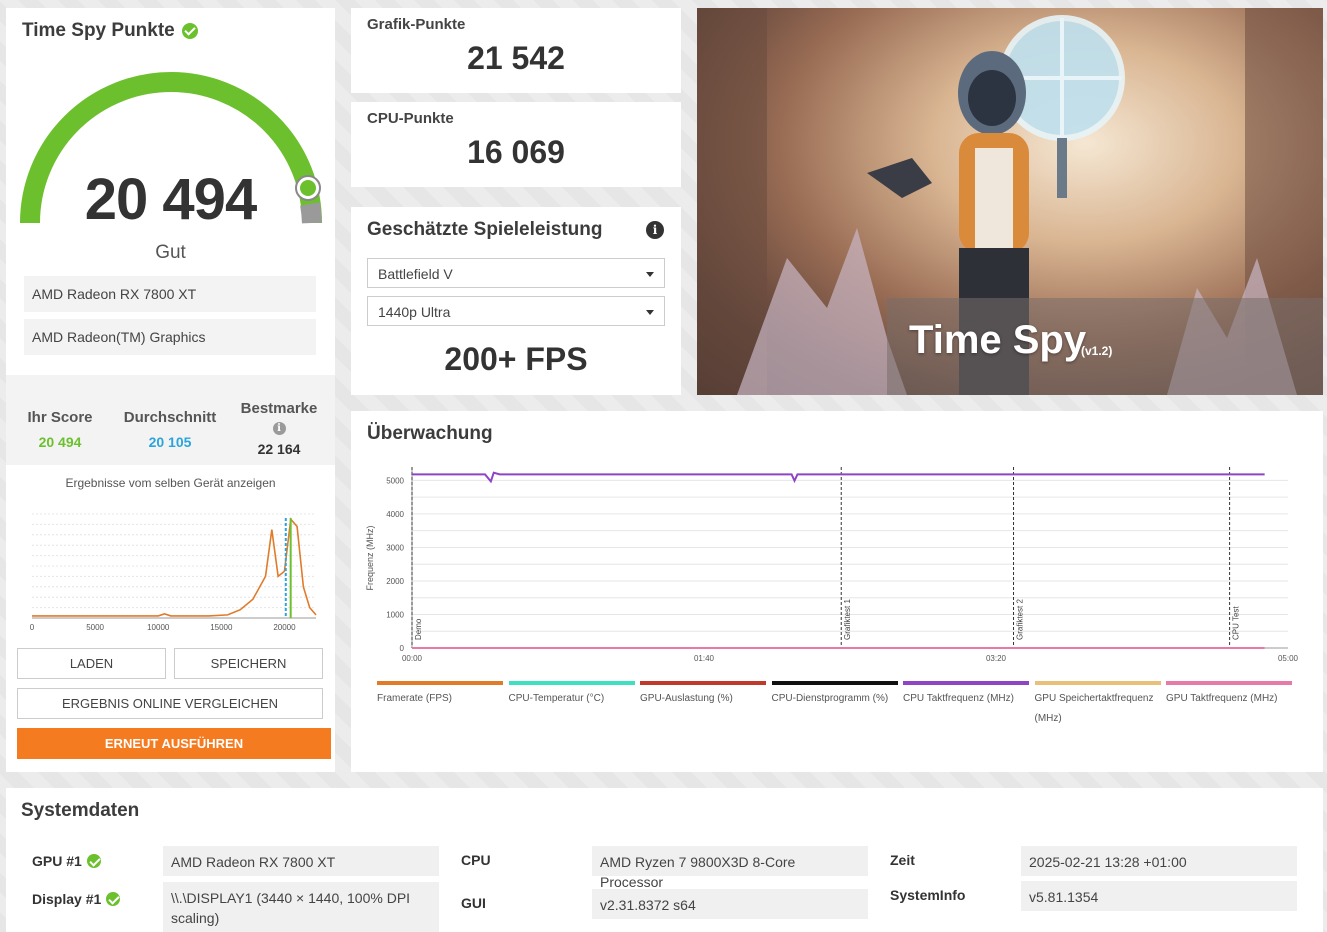 This screenshot has width=1327, height=932. I want to click on compare-online-button: ERGEBNIS ONLINE VERGLEICHEN, so click(170, 703).